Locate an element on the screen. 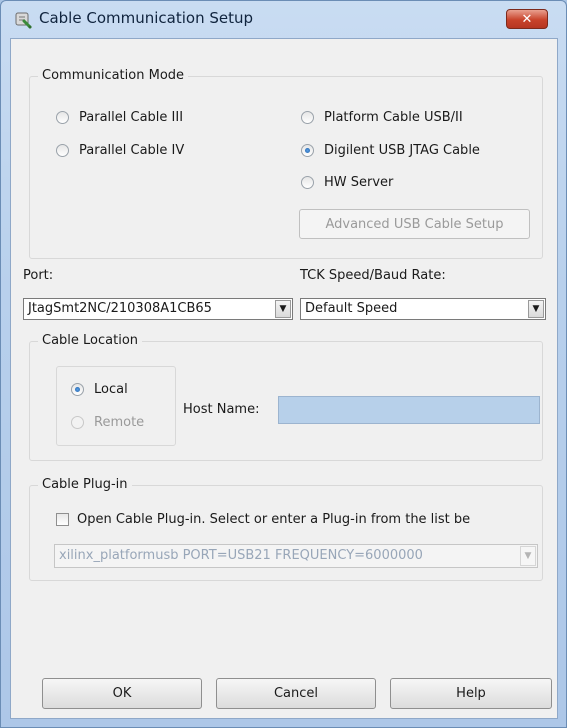  close-icon: ✕ is located at coordinates (527, 19).